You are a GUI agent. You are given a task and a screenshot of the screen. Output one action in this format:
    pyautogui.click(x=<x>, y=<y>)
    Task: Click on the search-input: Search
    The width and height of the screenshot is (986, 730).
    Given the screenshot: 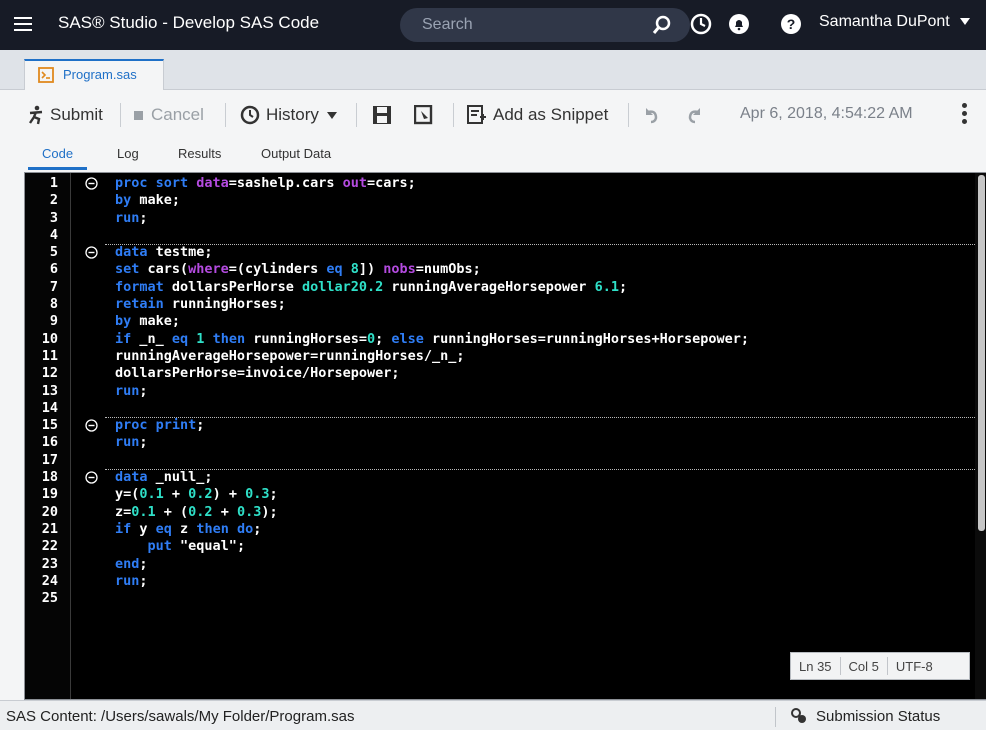 What is the action you would take?
    pyautogui.click(x=447, y=25)
    